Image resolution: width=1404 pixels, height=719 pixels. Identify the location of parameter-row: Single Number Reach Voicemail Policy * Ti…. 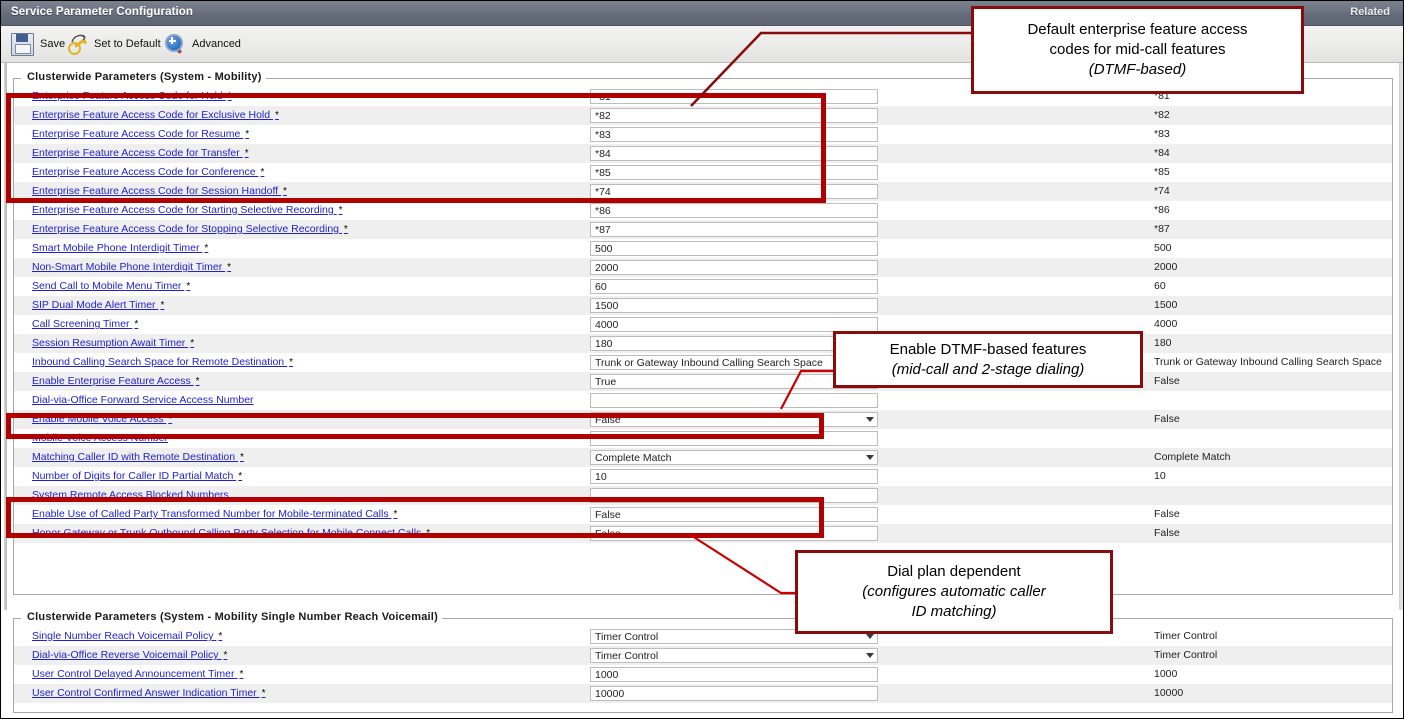
(703, 636).